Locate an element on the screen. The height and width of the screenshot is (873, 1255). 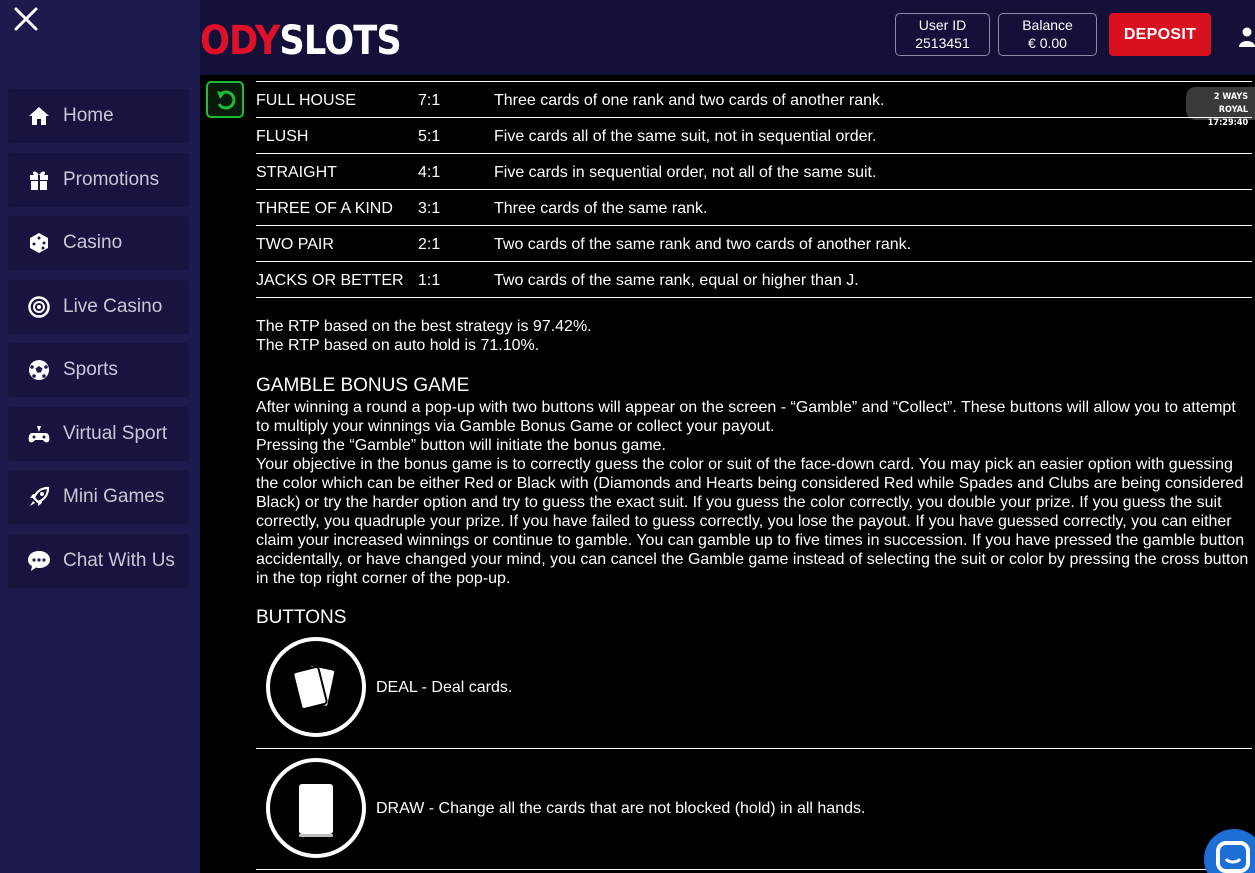
sidebar-item-label: Home is located at coordinates (88, 115).